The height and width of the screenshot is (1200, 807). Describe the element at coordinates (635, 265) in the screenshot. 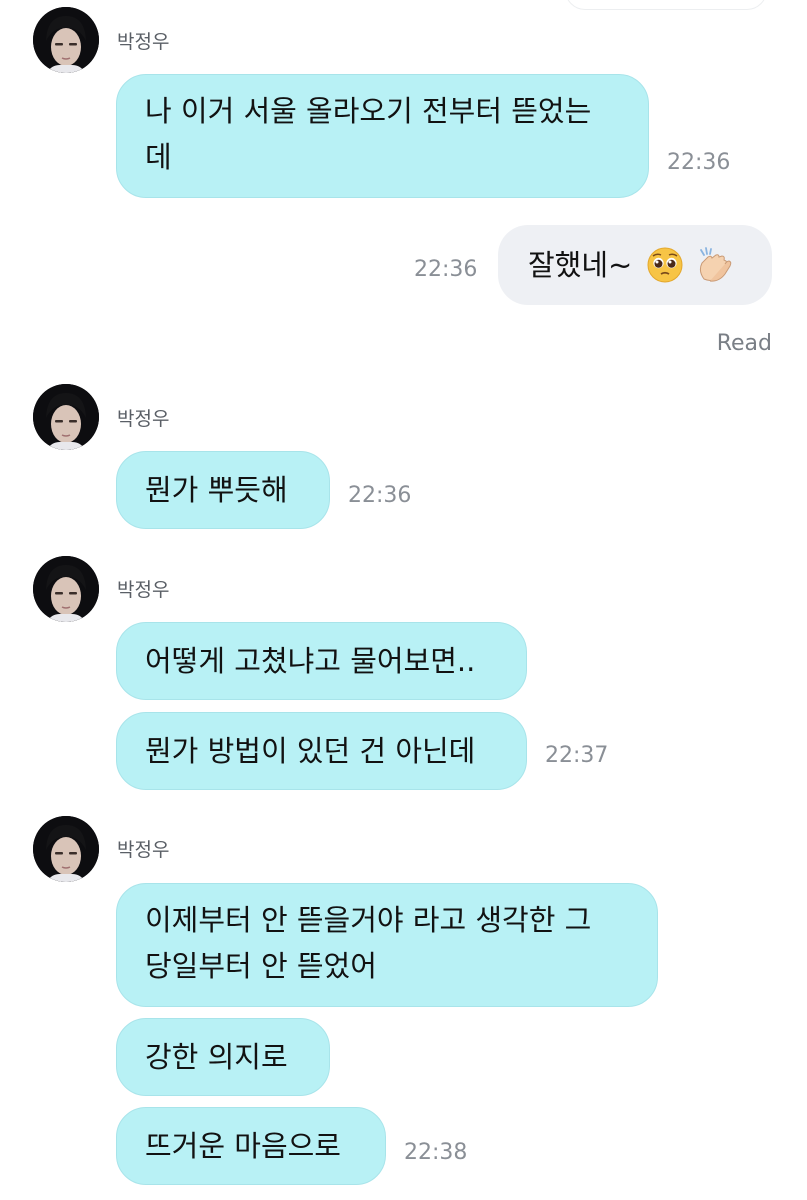

I see `outgoing-message-bubble: 잘했네~` at that location.